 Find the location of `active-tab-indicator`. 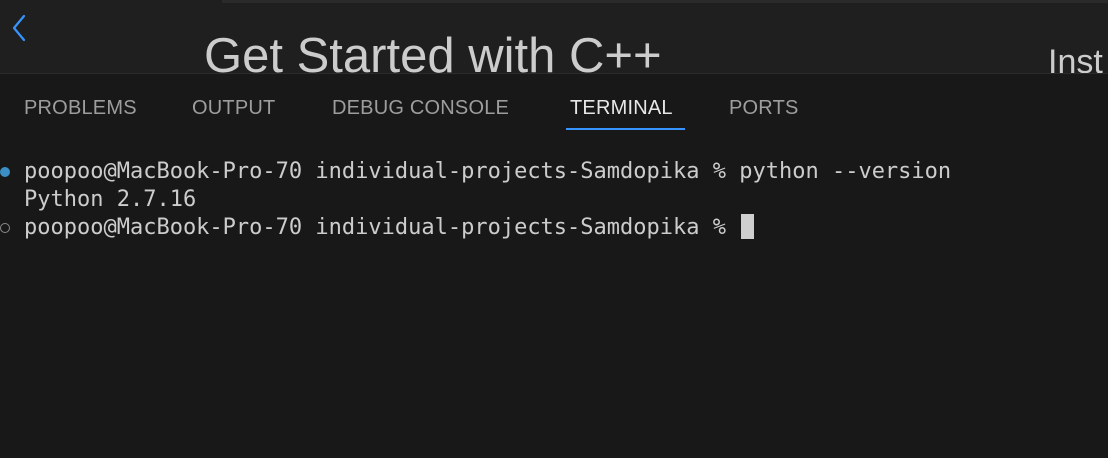

active-tab-indicator is located at coordinates (625, 129).